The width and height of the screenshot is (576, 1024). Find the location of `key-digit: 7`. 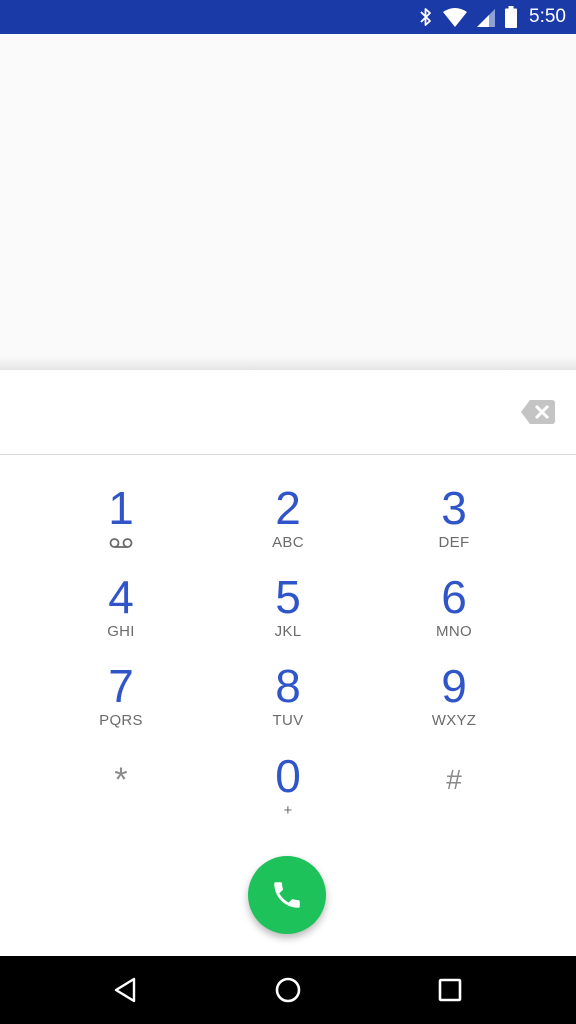

key-digit: 7 is located at coordinates (121, 686).